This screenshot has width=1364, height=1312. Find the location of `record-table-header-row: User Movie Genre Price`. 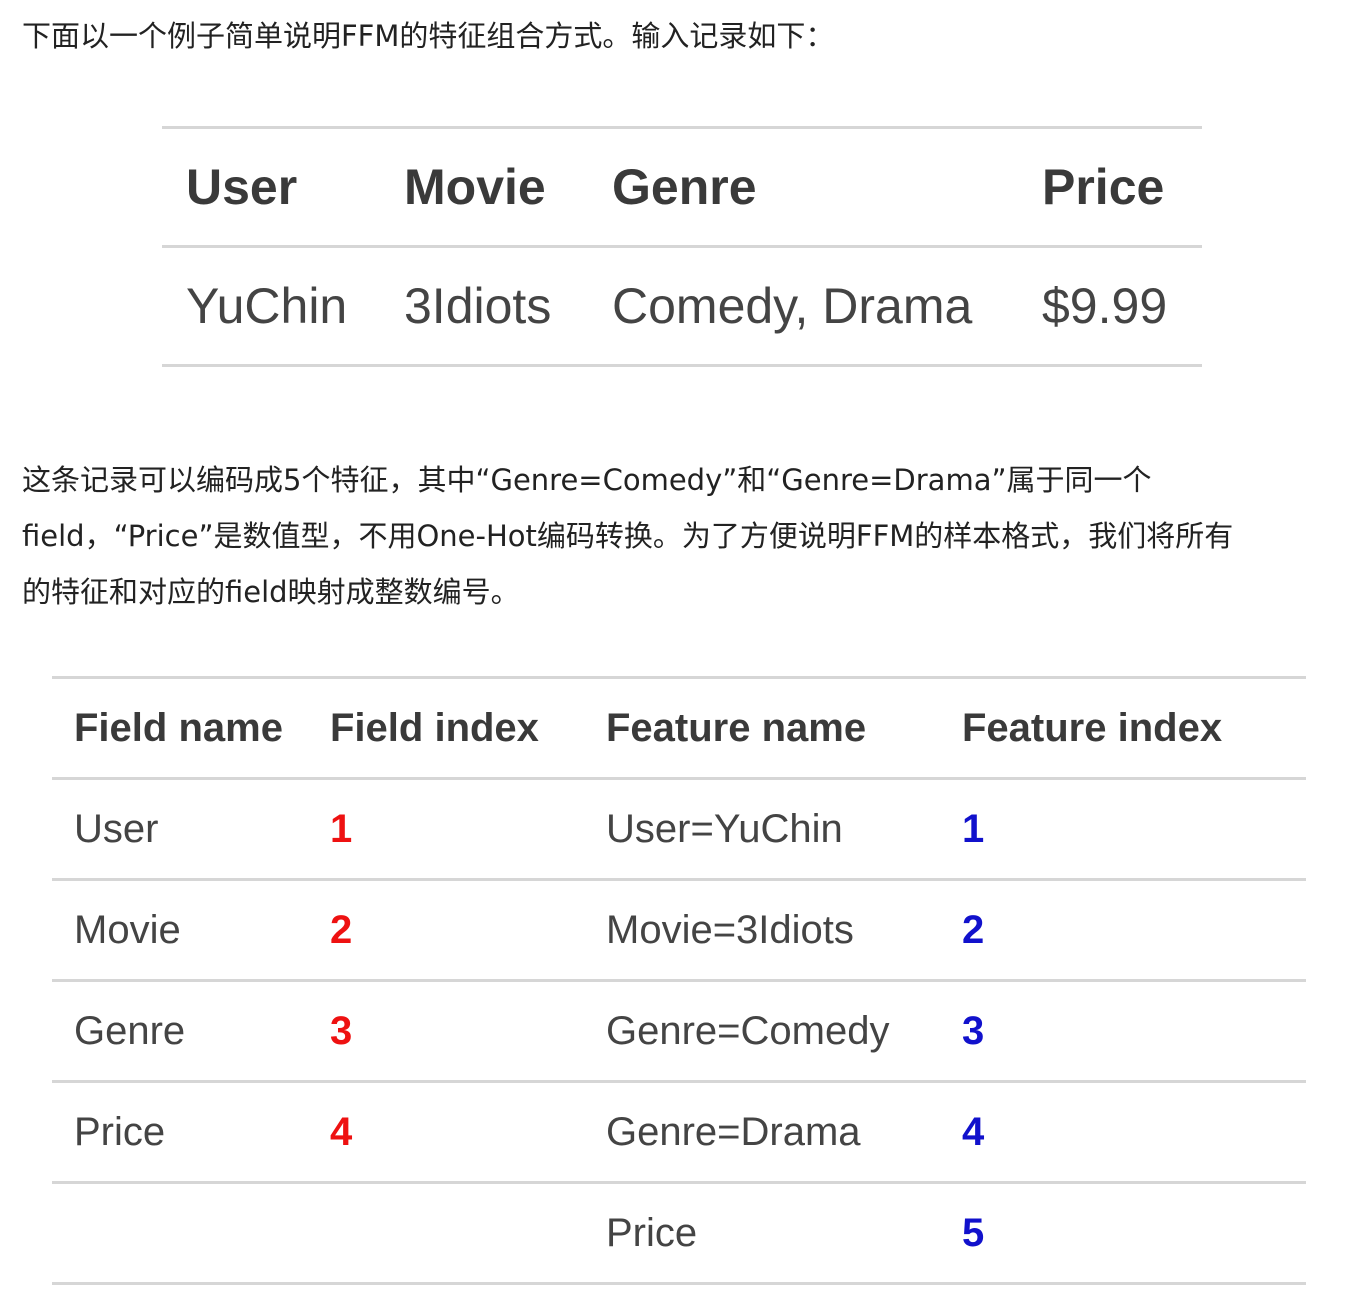

record-table-header-row: User Movie Genre Price is located at coordinates (682, 187).